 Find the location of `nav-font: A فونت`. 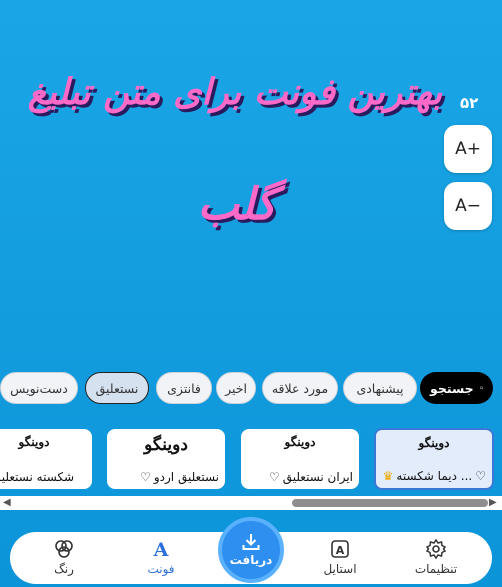

nav-font: A فونت is located at coordinates (161, 557).